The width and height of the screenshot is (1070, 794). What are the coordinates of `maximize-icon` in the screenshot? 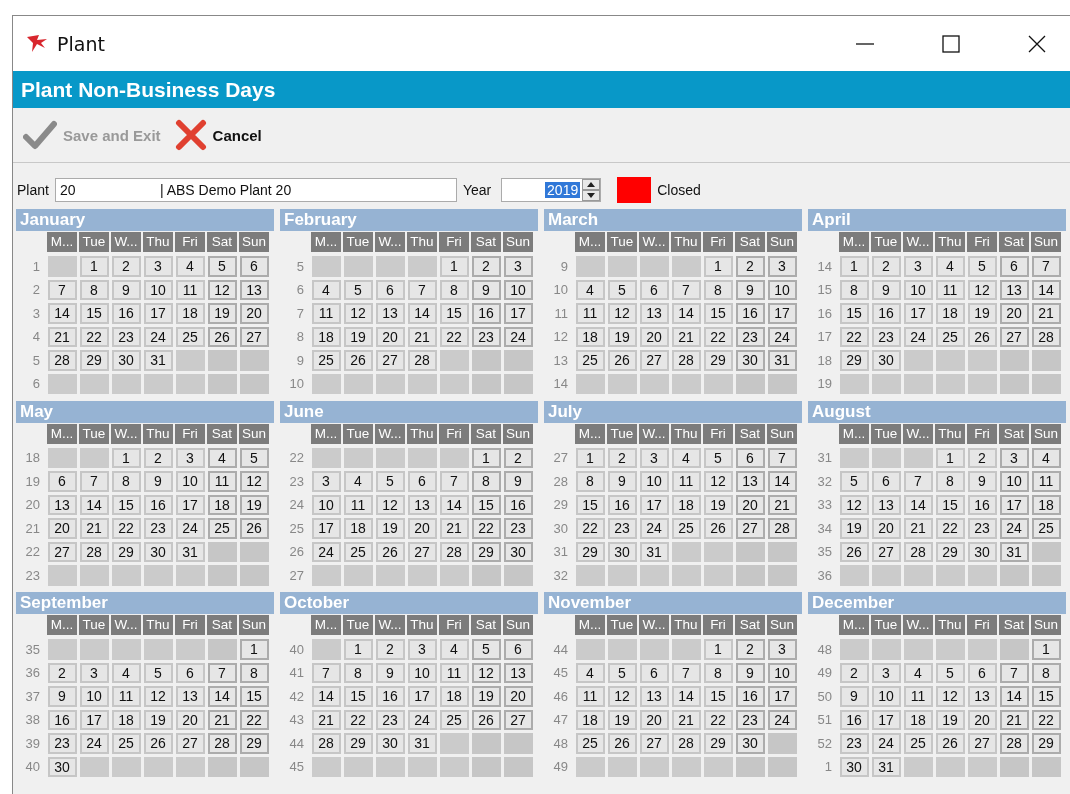 It's located at (951, 43).